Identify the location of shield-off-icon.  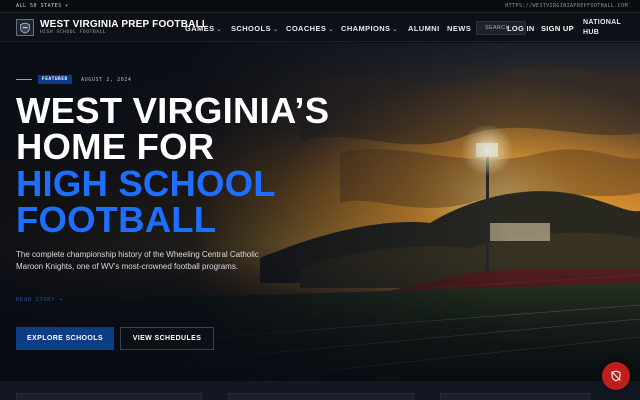
(616, 376).